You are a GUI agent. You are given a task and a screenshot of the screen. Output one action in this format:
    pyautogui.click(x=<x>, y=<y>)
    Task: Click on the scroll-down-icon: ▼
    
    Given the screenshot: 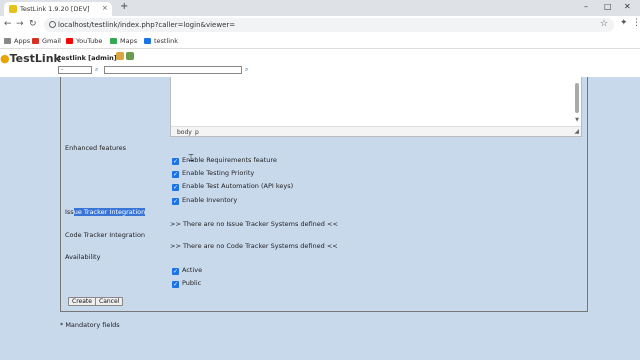 What is the action you would take?
    pyautogui.click(x=577, y=120)
    